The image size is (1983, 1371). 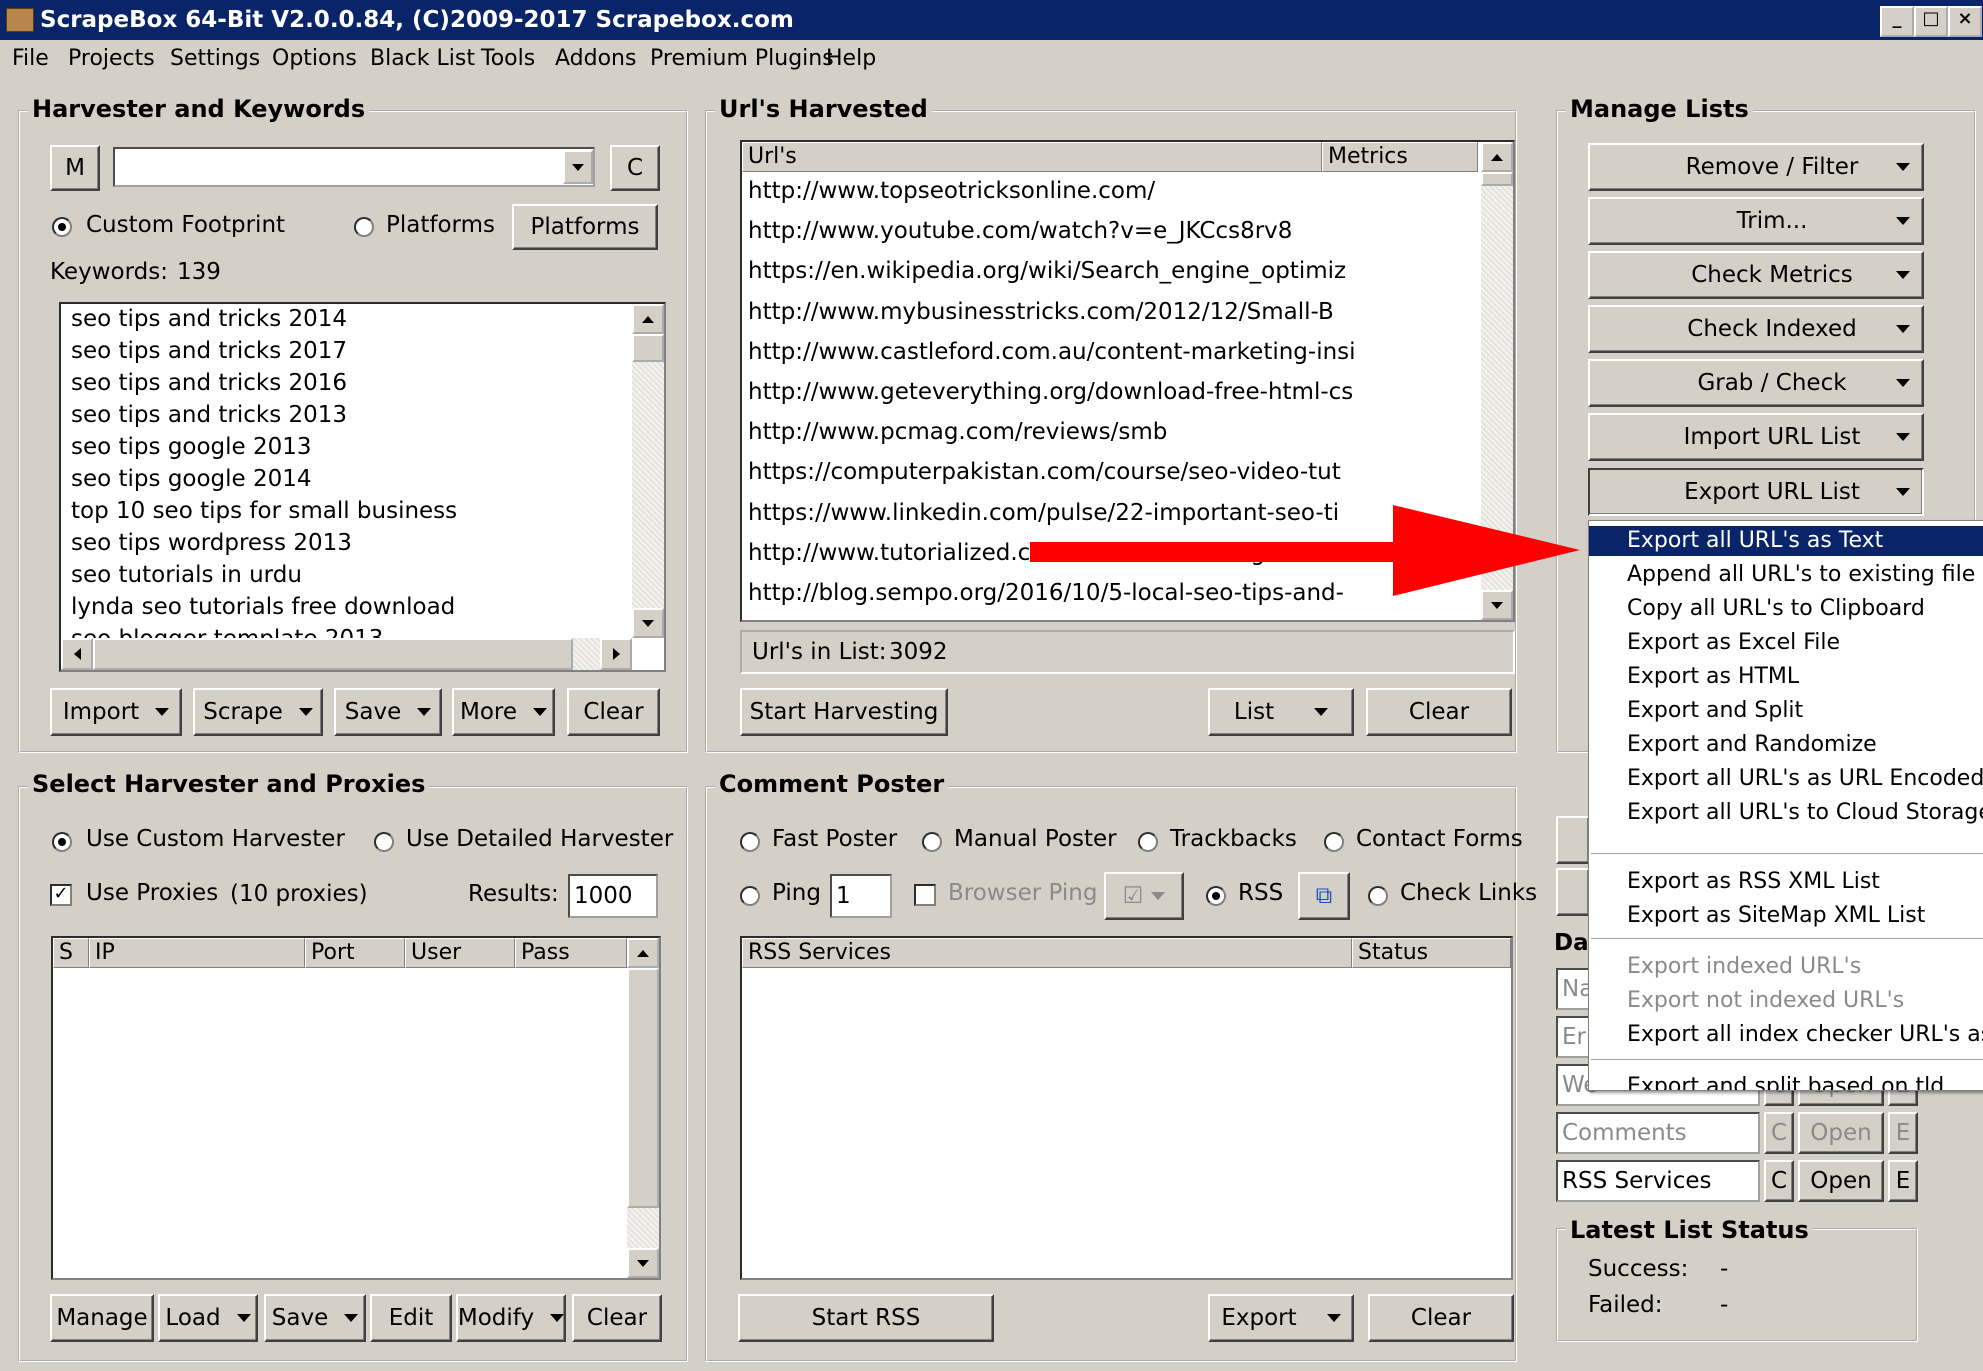 I want to click on keyword-item: seo tips google 2014, so click(x=191, y=479).